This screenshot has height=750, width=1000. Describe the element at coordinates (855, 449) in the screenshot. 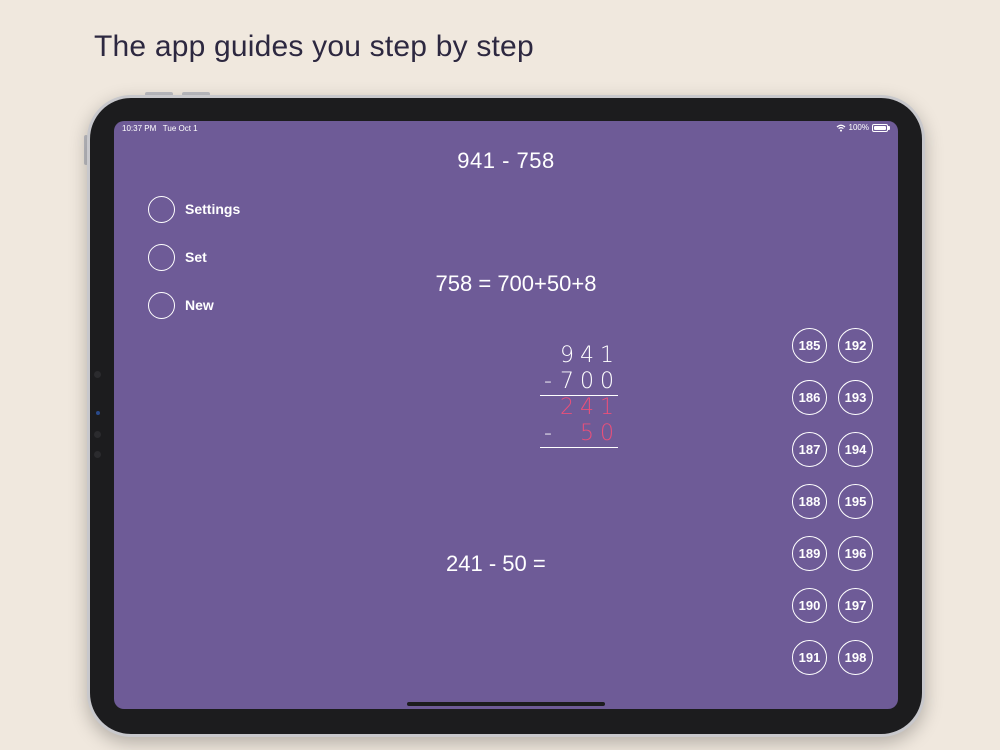

I see `answer-button: 194` at that location.